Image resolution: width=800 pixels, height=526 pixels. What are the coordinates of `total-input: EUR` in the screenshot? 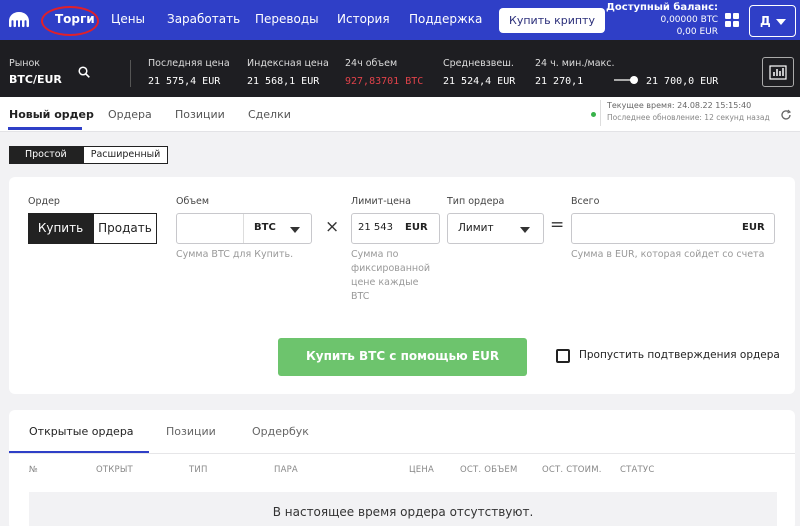 It's located at (673, 228).